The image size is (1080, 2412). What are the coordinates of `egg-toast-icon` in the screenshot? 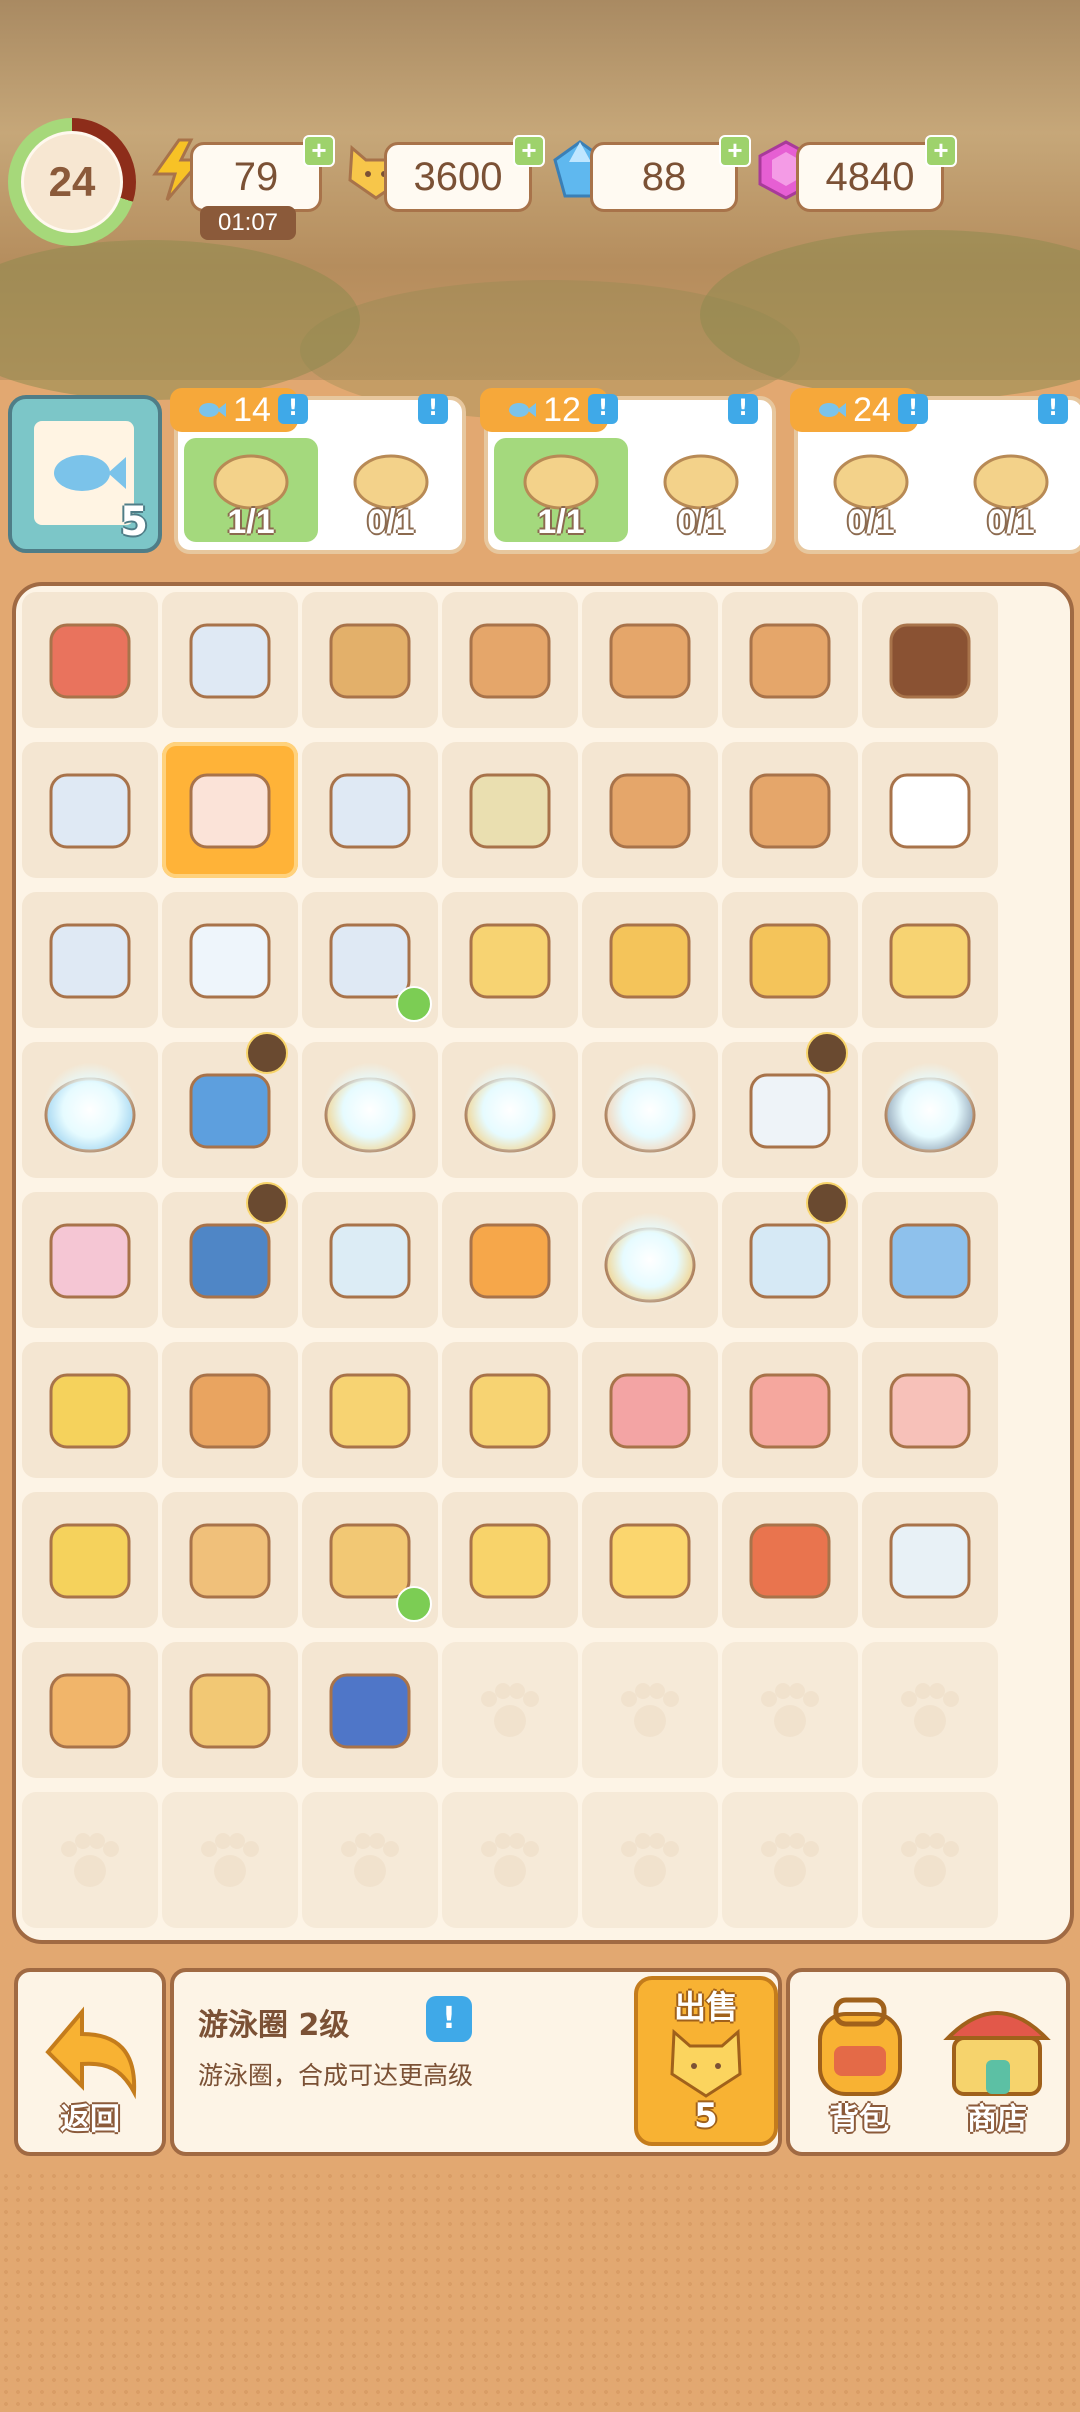 It's located at (230, 1711).